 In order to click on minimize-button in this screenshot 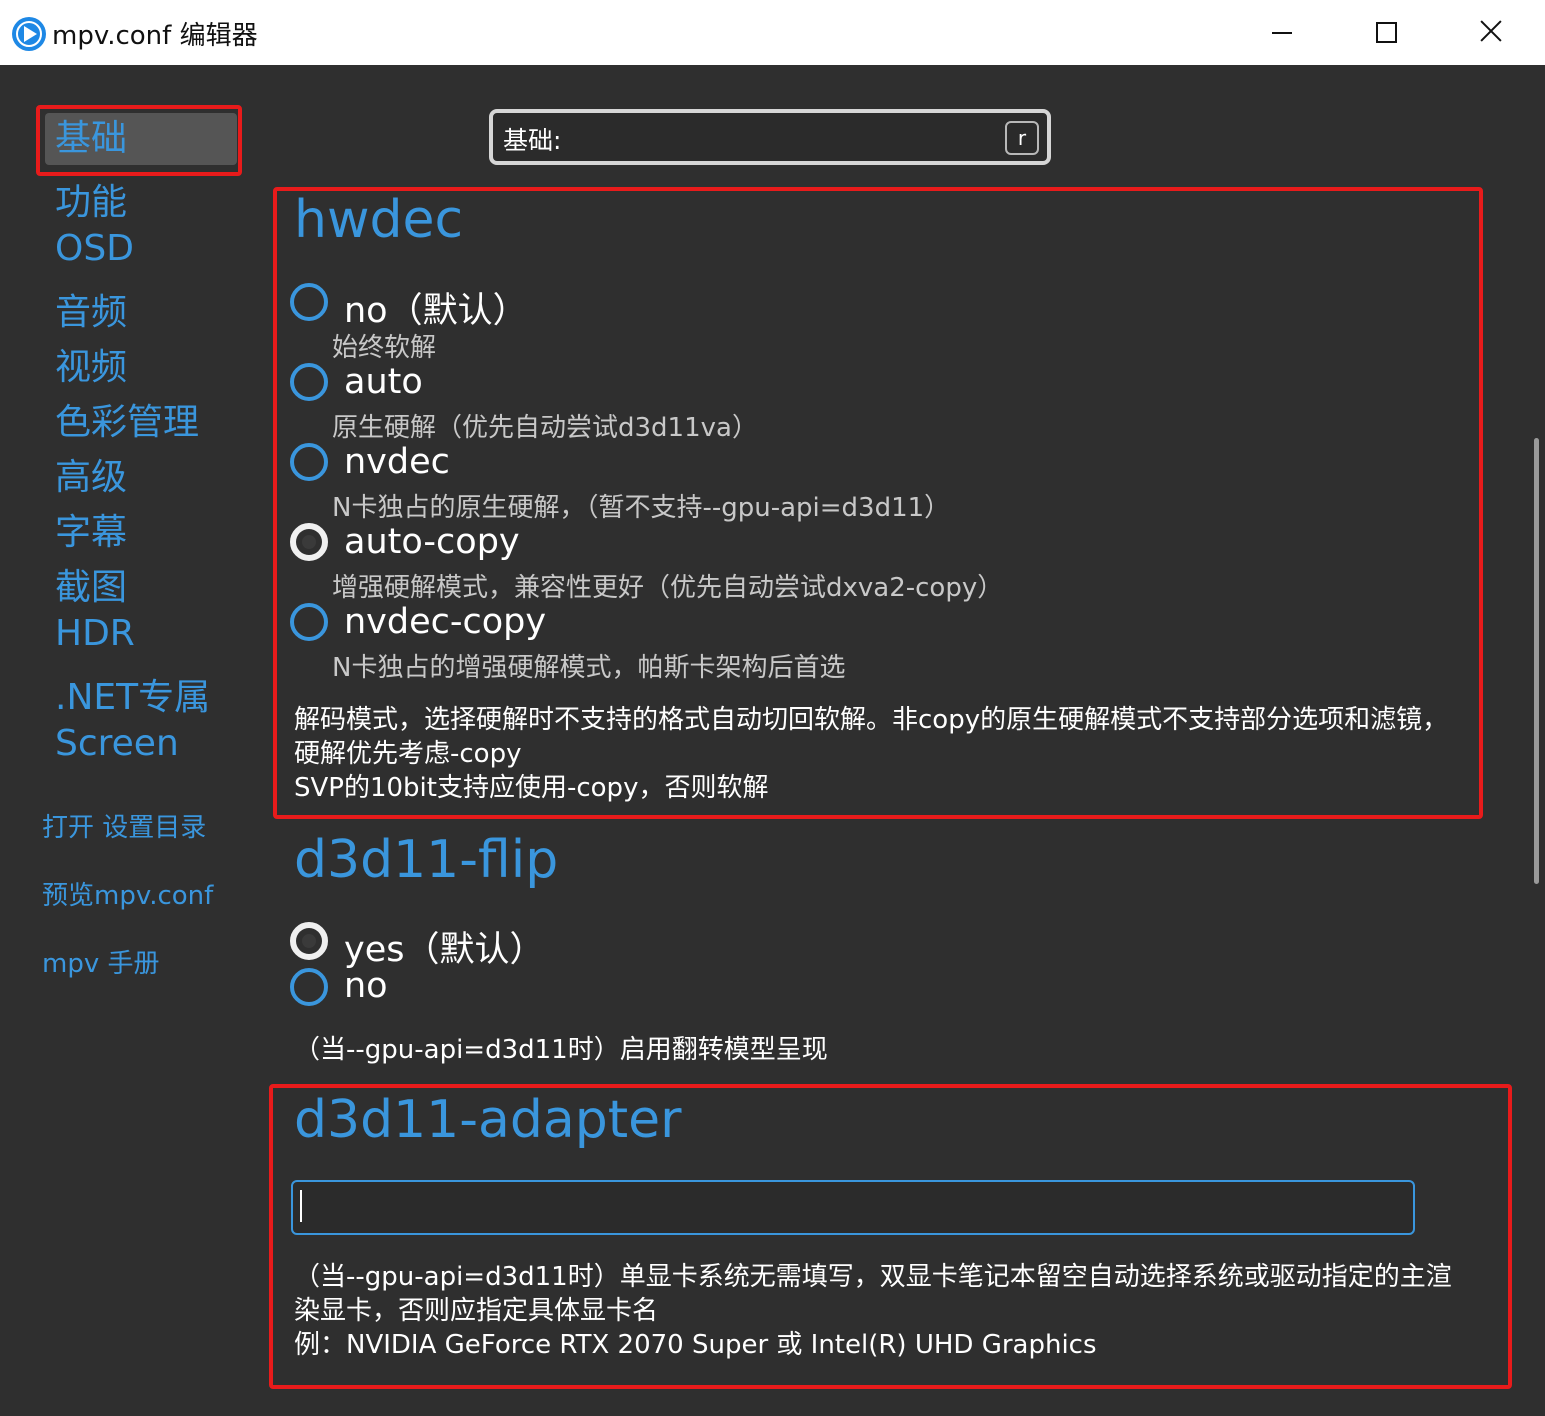, I will do `click(1279, 32)`.